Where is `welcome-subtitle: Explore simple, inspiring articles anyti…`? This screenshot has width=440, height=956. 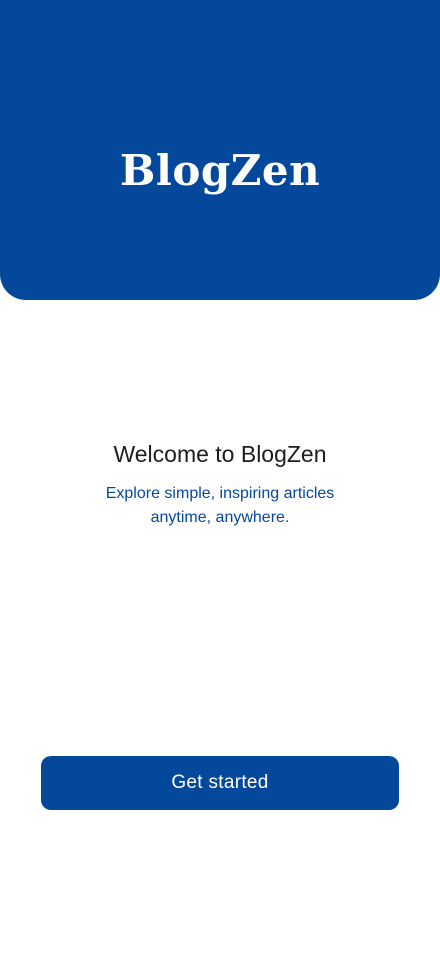 welcome-subtitle: Explore simple, inspiring articles anyti… is located at coordinates (220, 505).